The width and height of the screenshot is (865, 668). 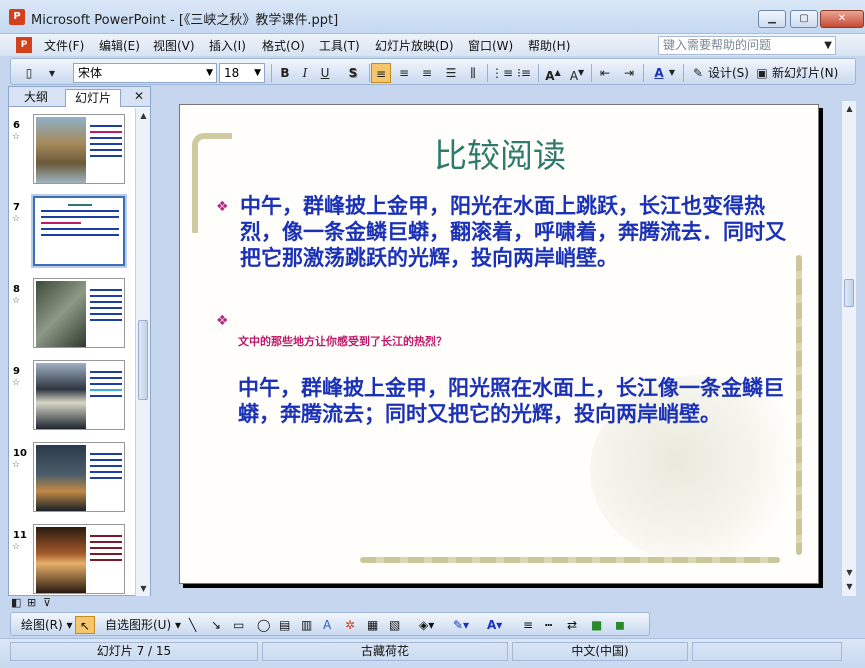 I want to click on thumbnail-slide-11: 11 ☆, so click(x=71, y=557).